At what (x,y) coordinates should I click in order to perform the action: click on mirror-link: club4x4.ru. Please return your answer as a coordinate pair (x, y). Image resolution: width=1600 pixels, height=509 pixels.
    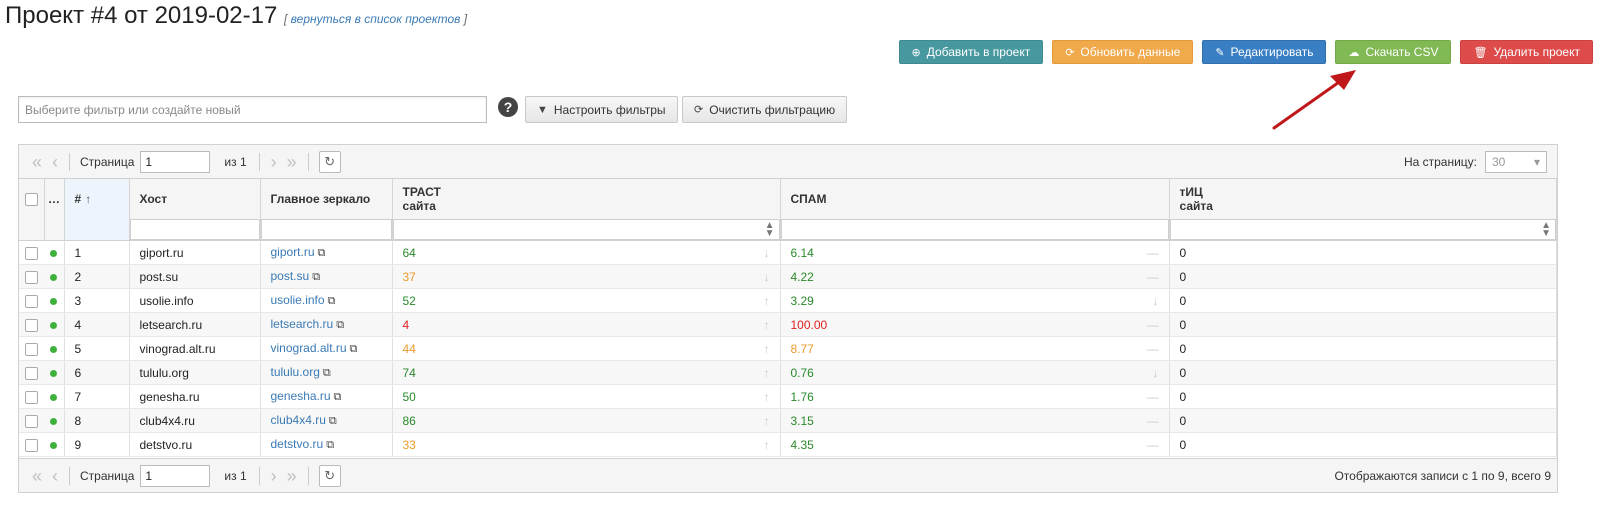
    Looking at the image, I should click on (298, 420).